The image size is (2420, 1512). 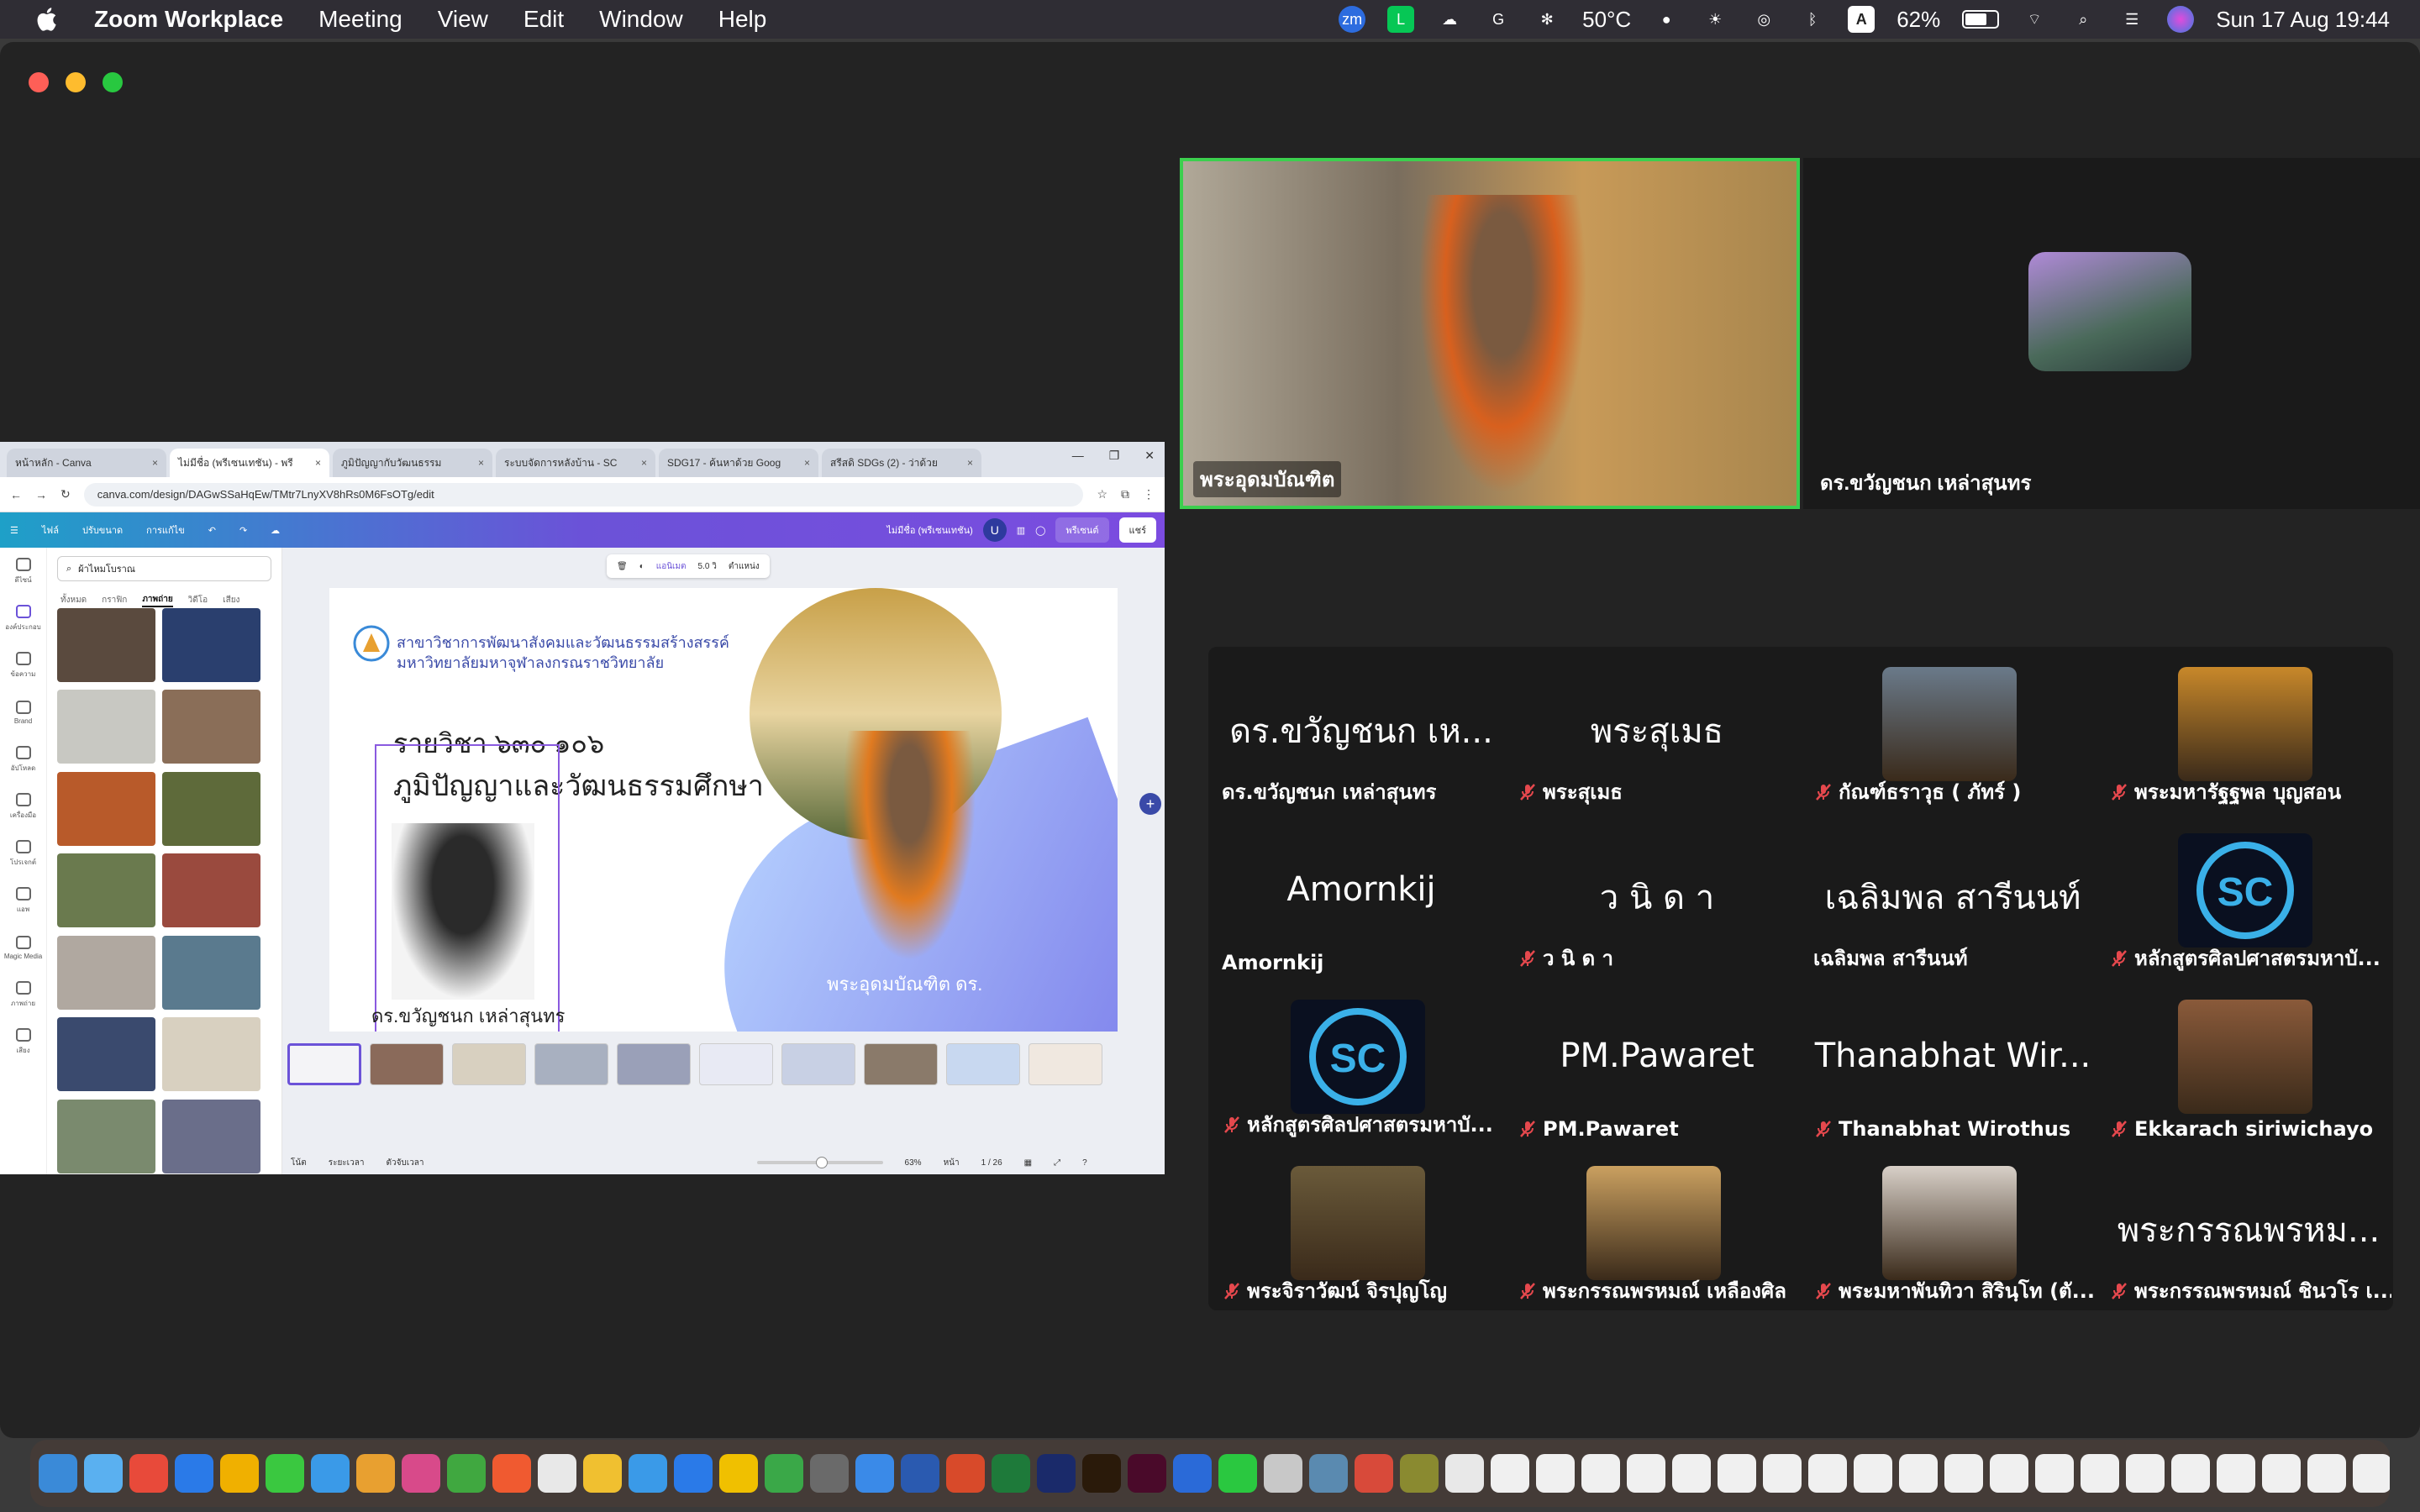 What do you see at coordinates (994, 530) in the screenshot?
I see `user-avatar: U` at bounding box center [994, 530].